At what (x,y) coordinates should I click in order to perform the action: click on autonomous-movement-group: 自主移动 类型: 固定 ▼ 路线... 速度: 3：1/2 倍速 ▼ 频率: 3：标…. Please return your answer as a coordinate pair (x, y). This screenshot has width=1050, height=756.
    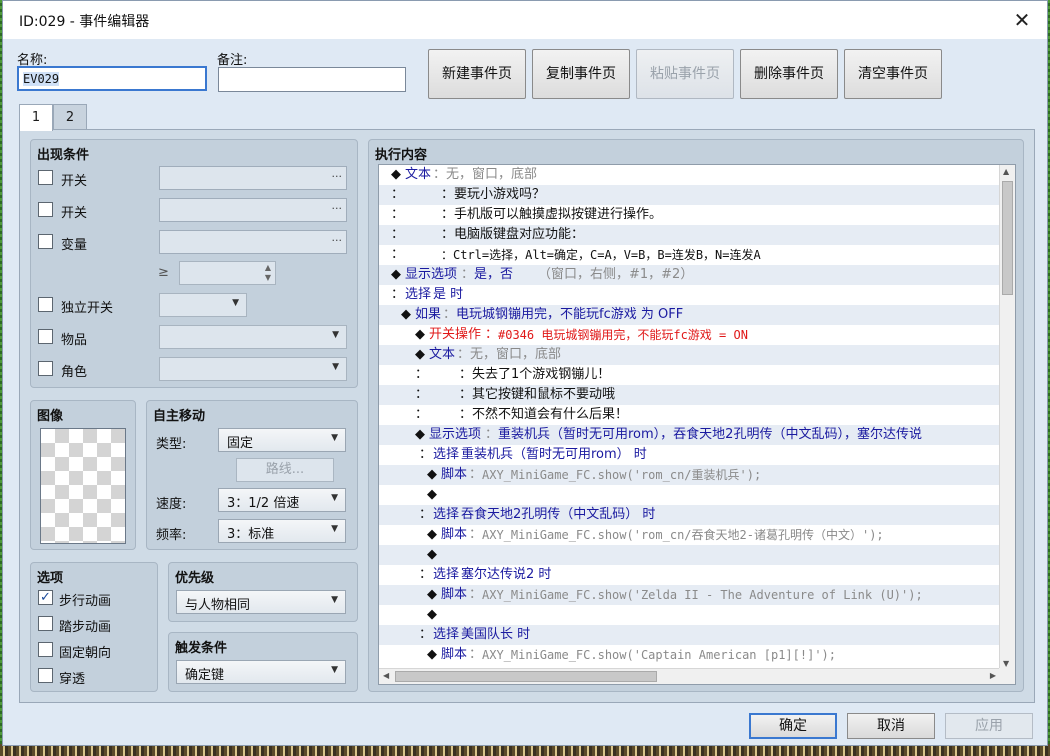
    Looking at the image, I should click on (252, 475).